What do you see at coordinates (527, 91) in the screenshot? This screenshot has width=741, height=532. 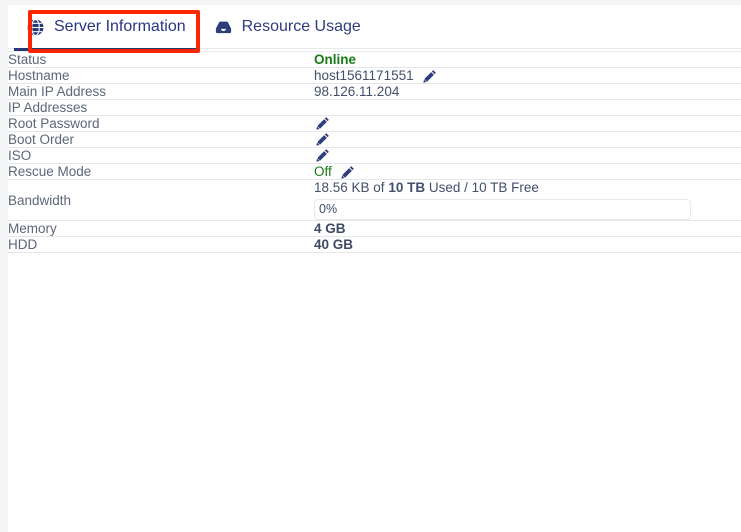 I see `row-value: 98.126.11.204` at bounding box center [527, 91].